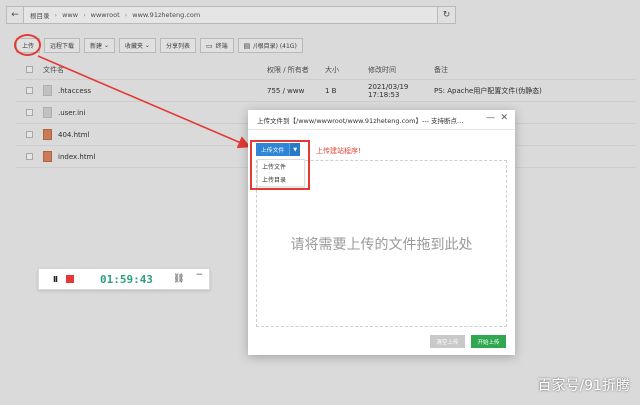 The height and width of the screenshot is (405, 640). I want to click on clear-upload-button: 清空上传, so click(447, 341).